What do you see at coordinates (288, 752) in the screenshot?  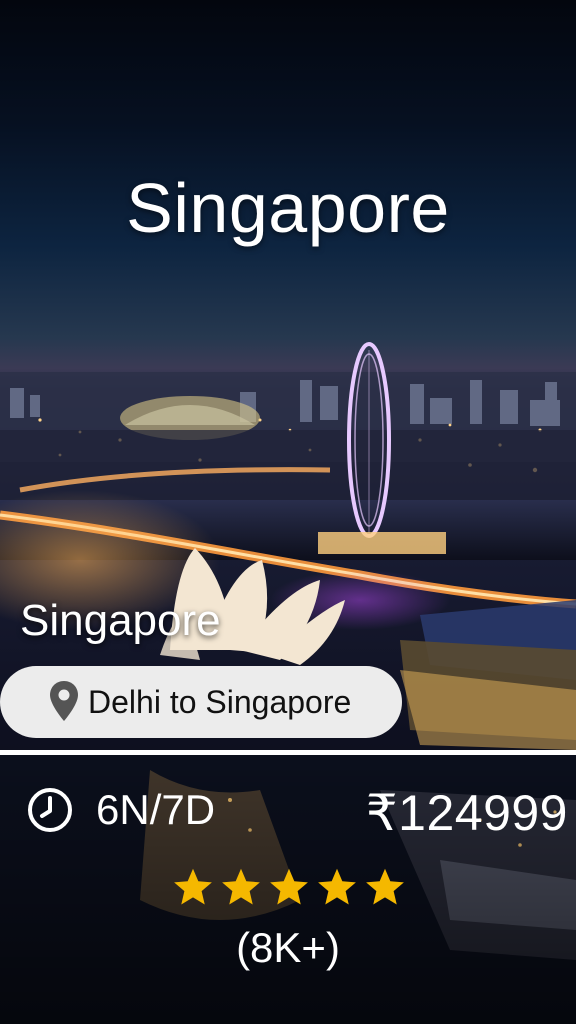 I see `divider` at bounding box center [288, 752].